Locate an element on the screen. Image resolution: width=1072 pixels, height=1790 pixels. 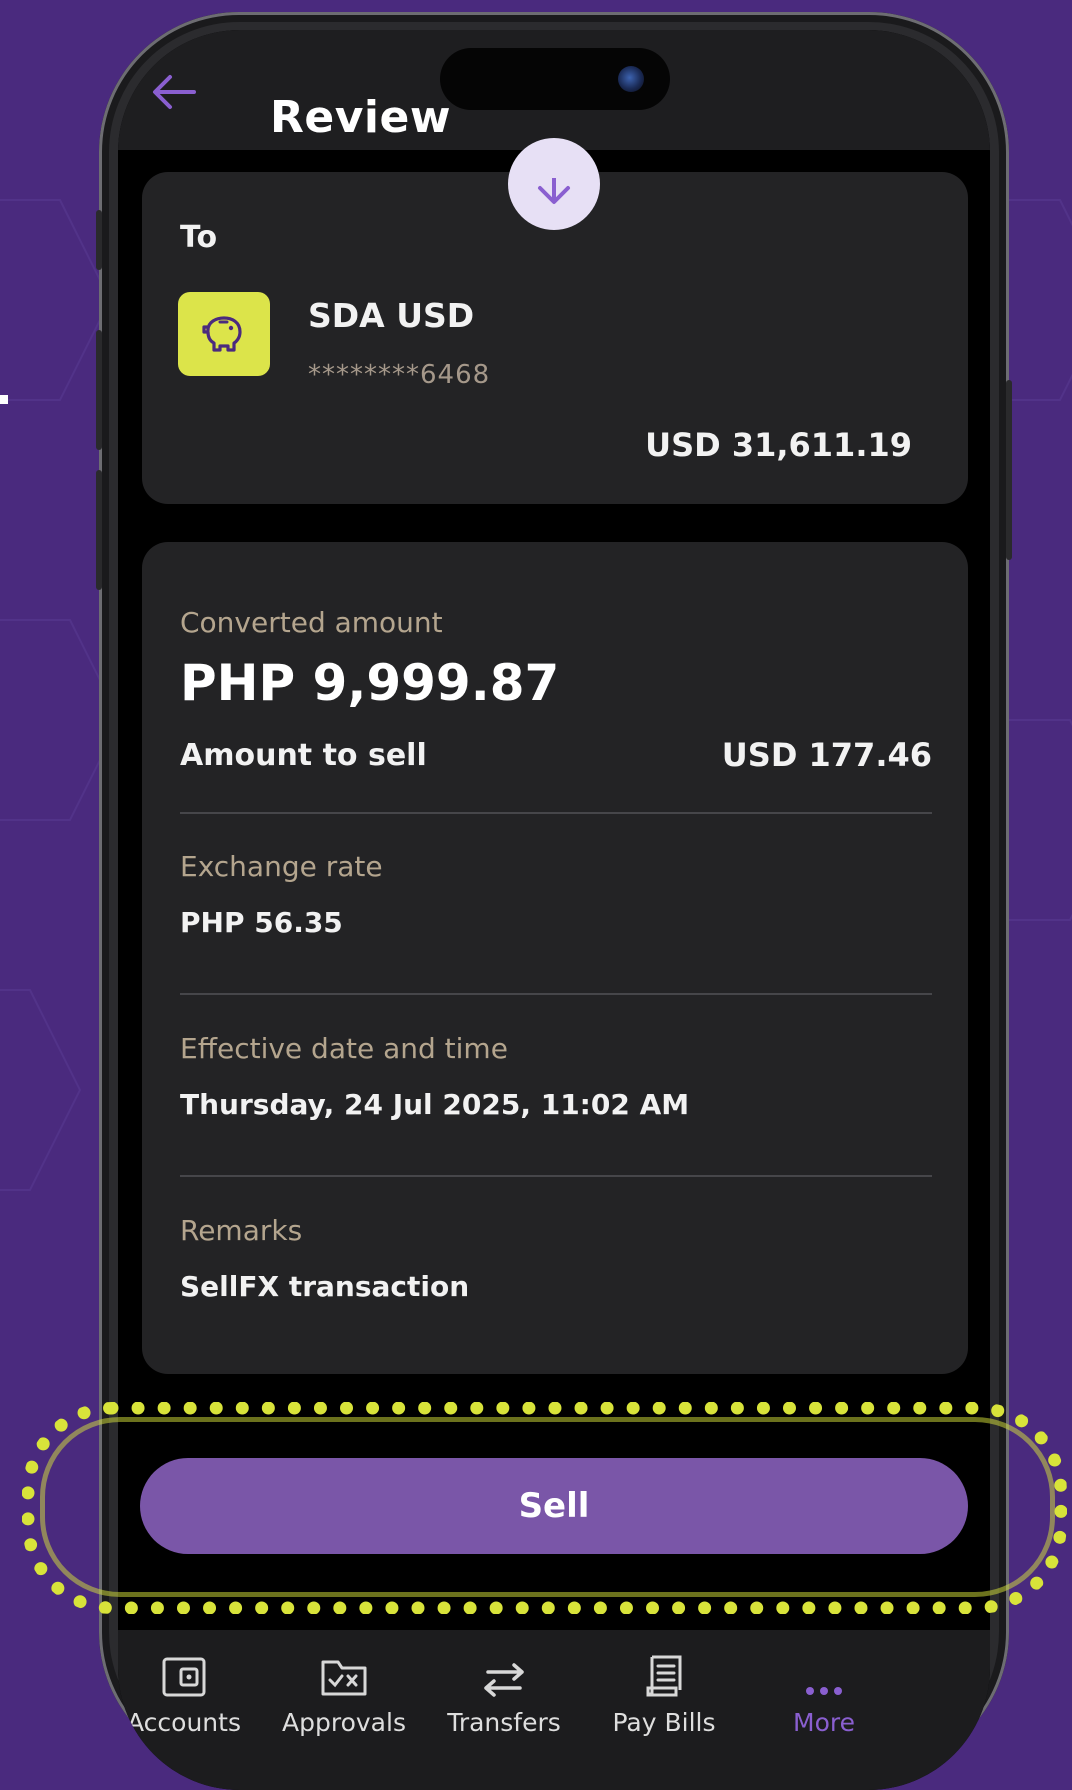
edge-mark is located at coordinates (4, 399).